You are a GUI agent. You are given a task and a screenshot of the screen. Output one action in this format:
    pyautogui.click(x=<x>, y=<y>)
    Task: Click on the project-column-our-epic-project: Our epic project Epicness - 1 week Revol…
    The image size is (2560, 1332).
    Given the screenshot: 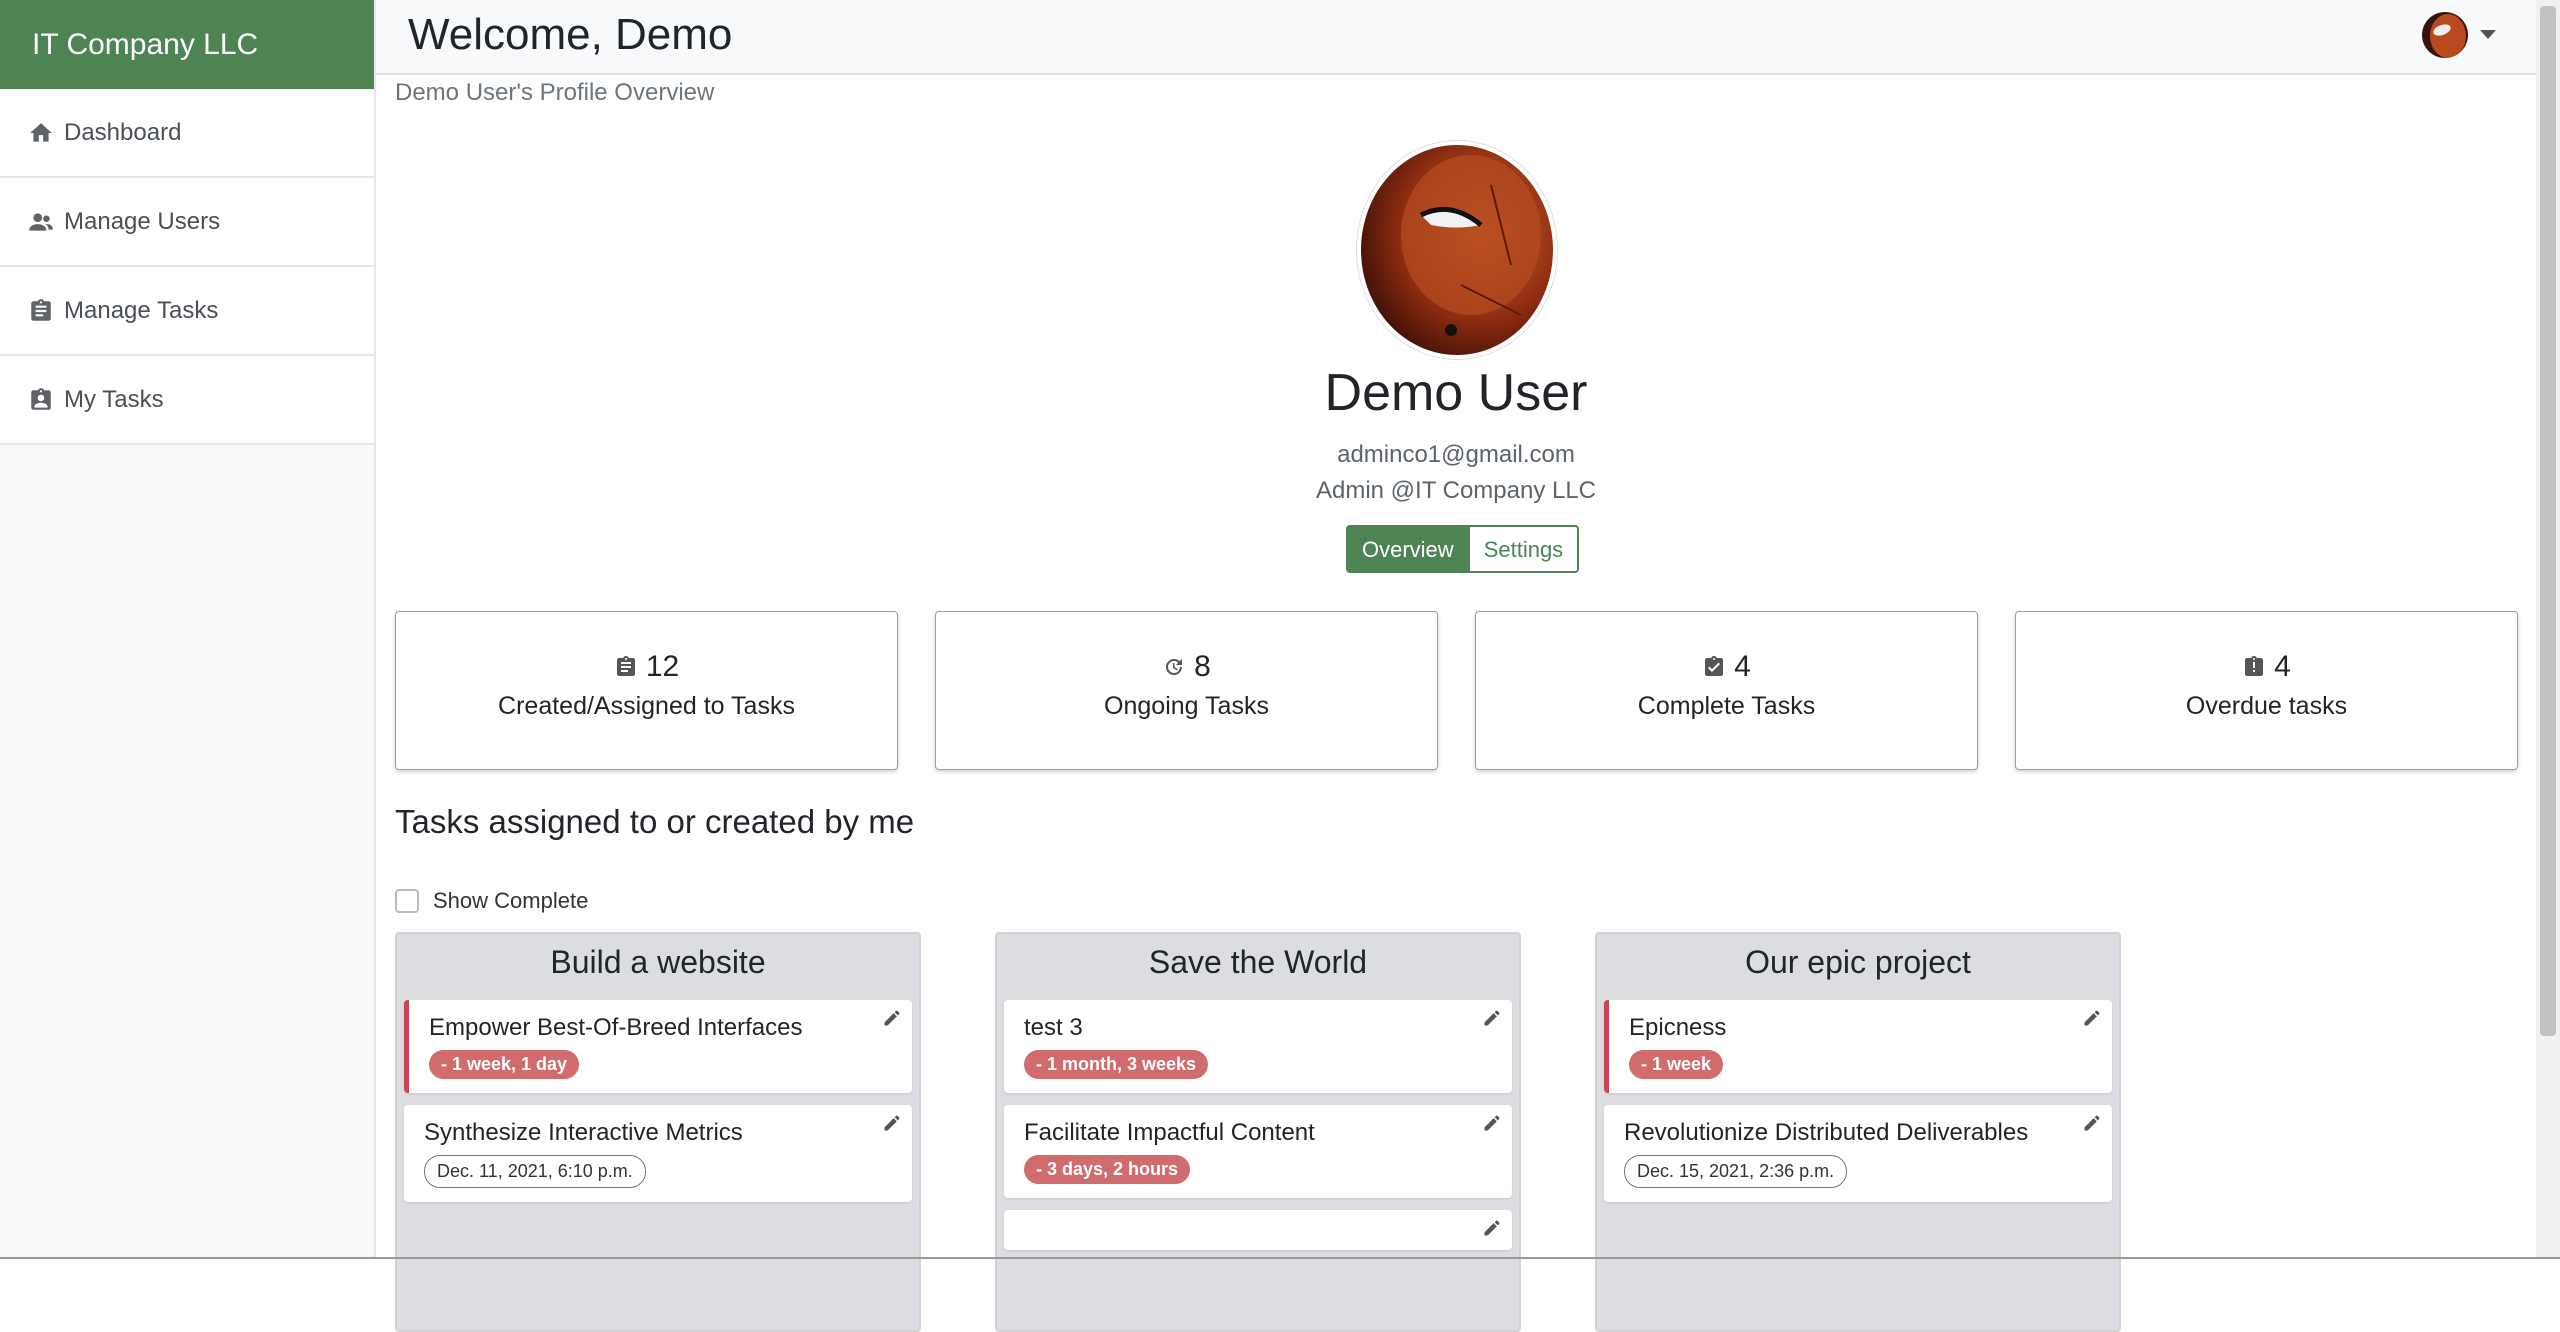 What is the action you would take?
    pyautogui.click(x=1858, y=1132)
    